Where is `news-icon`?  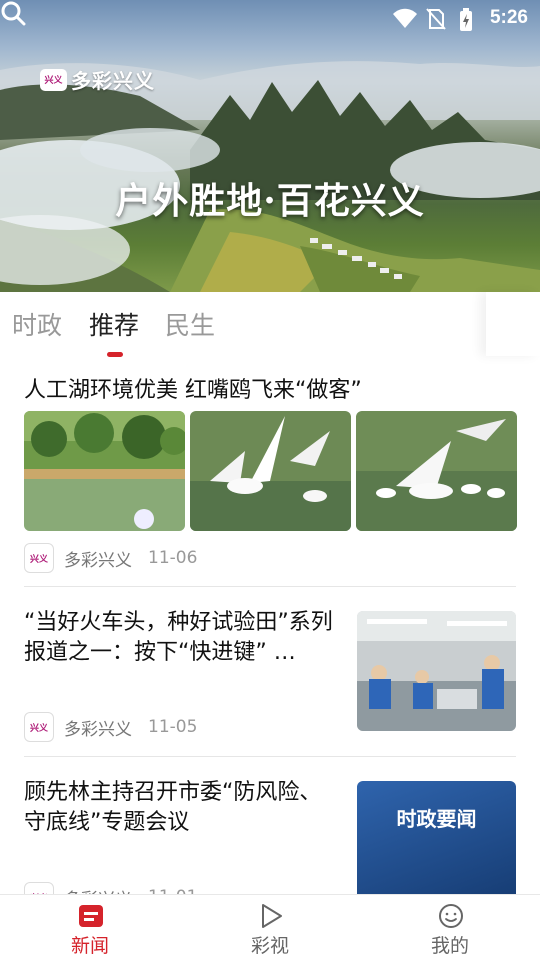 news-icon is located at coordinates (91, 916).